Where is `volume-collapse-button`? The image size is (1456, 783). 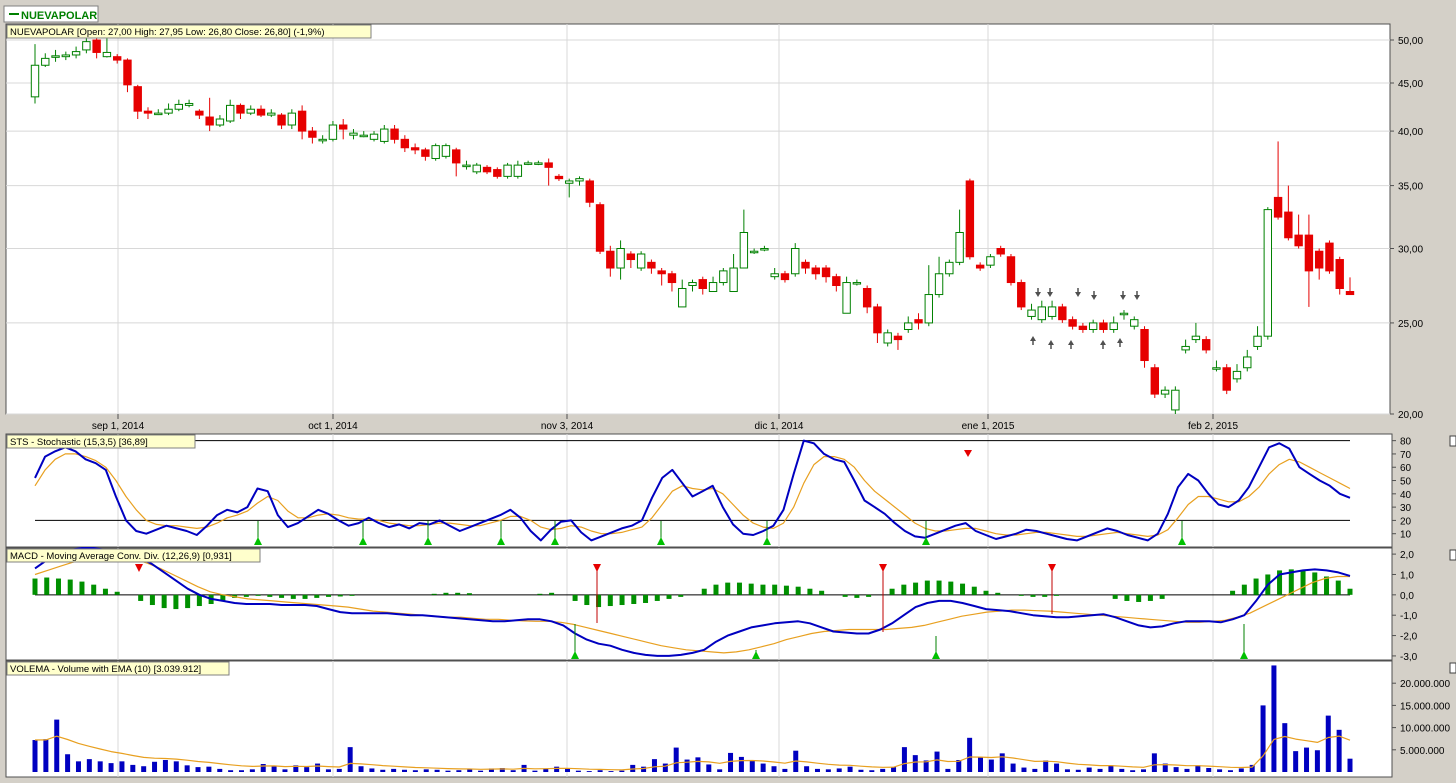 volume-collapse-button is located at coordinates (1452, 668).